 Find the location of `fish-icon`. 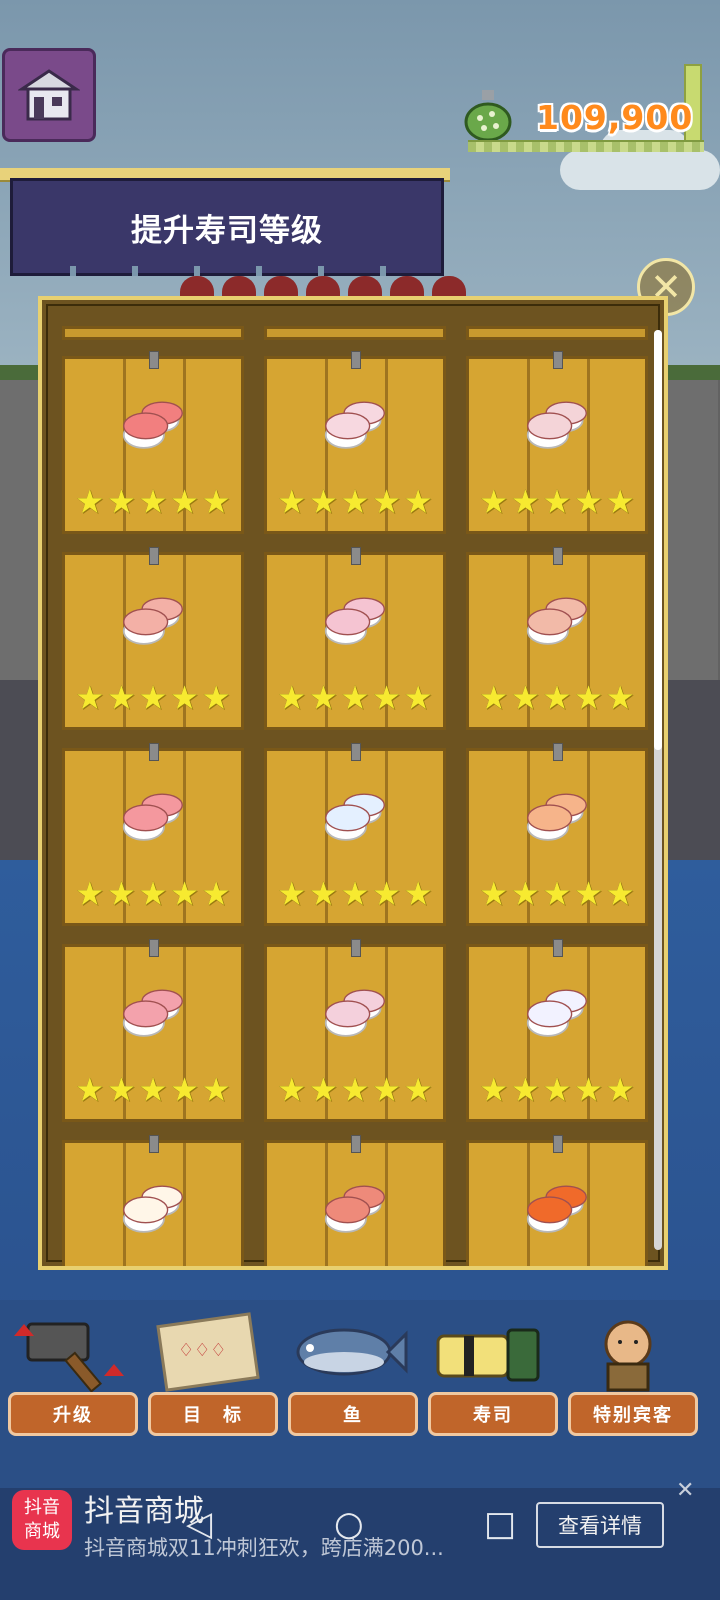

fish-icon is located at coordinates (348, 1351).